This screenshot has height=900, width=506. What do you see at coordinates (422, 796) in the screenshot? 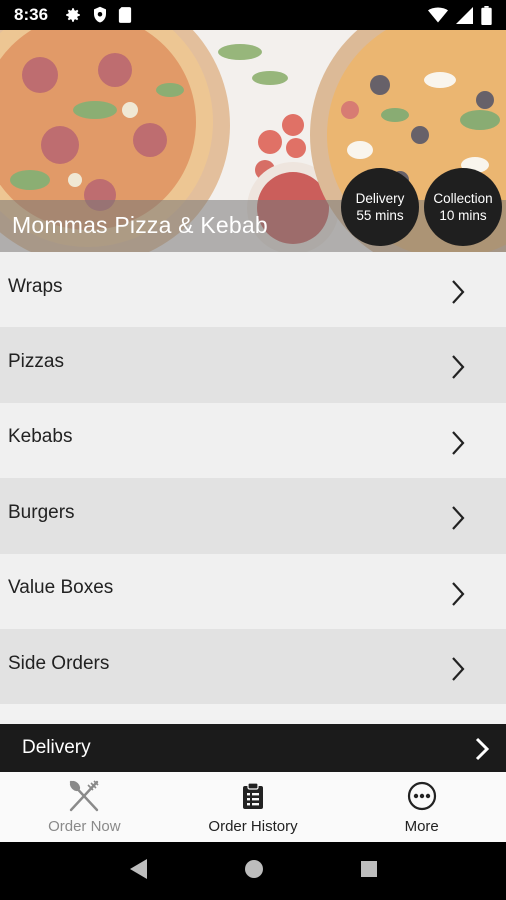
I see `more-dots-icon` at bounding box center [422, 796].